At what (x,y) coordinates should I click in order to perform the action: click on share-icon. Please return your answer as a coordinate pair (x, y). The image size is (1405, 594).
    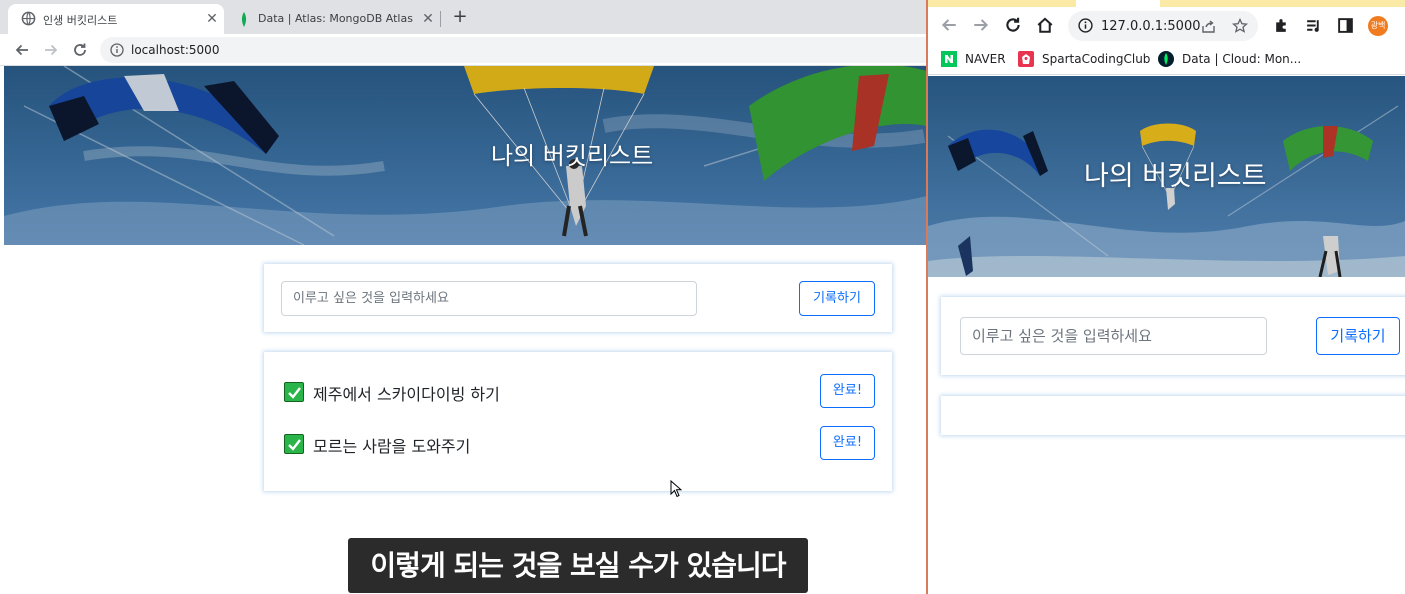
    Looking at the image, I should click on (1208, 26).